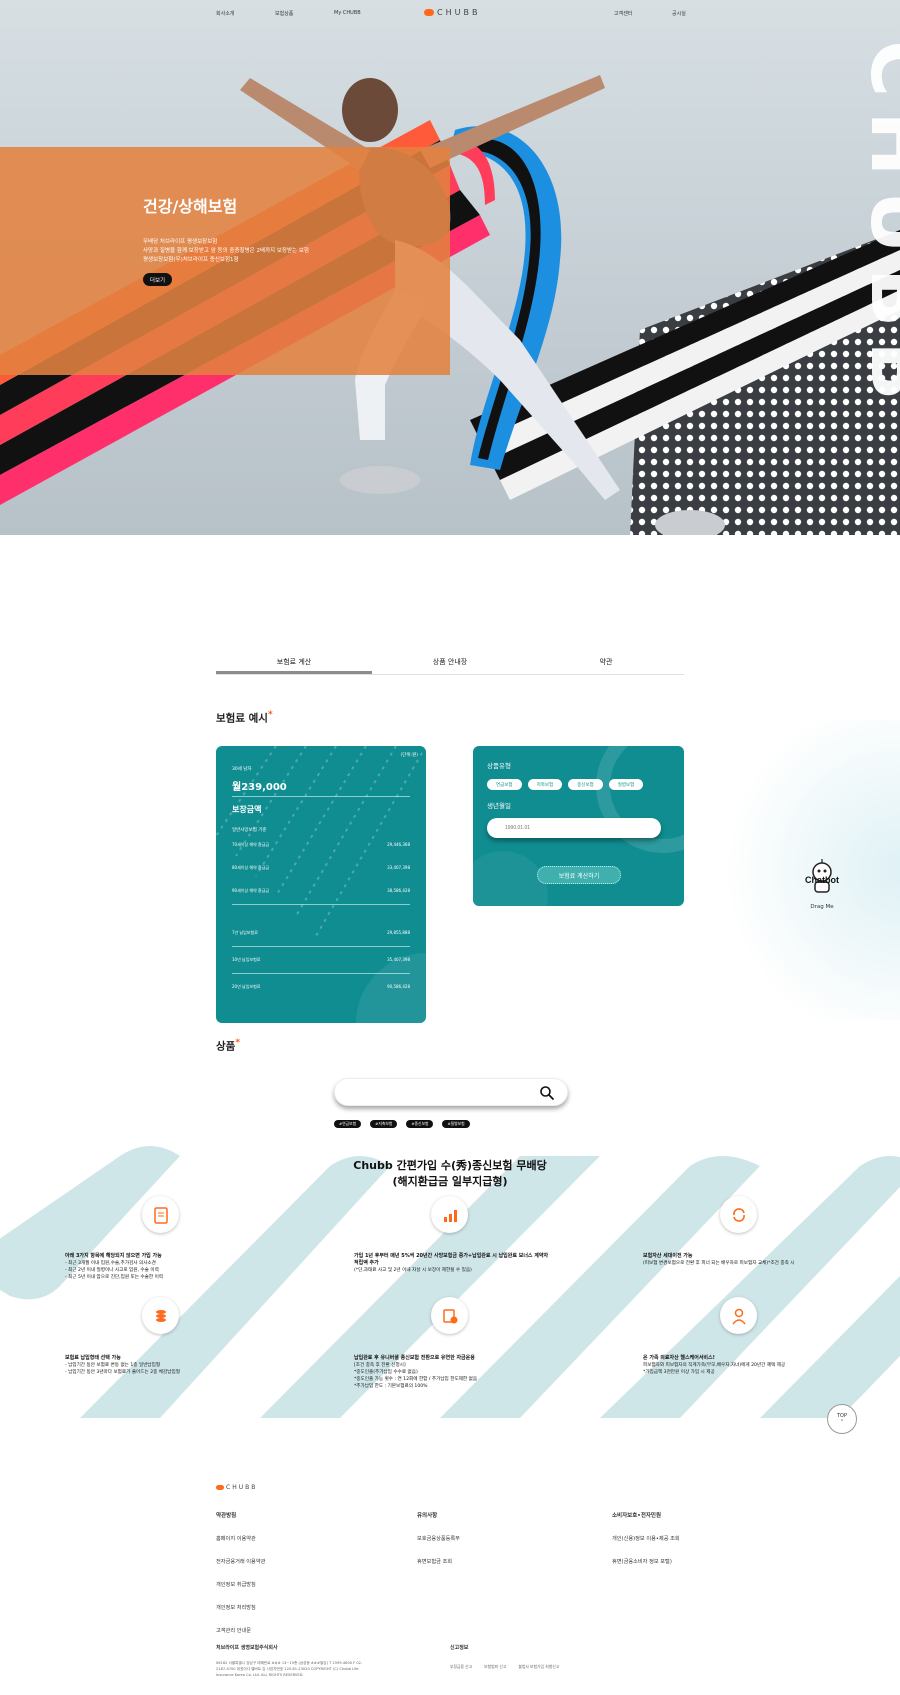 The image size is (900, 1695). Describe the element at coordinates (420, 1124) in the screenshot. I see `tag-whole-life: #종신보험` at that location.